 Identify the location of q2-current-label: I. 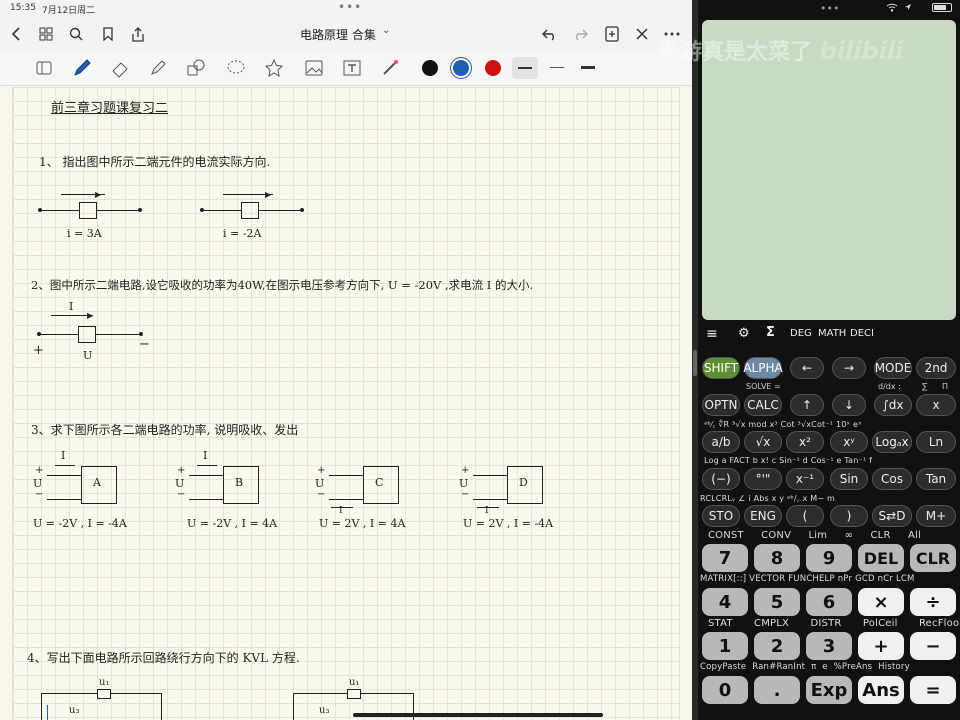
(71, 306).